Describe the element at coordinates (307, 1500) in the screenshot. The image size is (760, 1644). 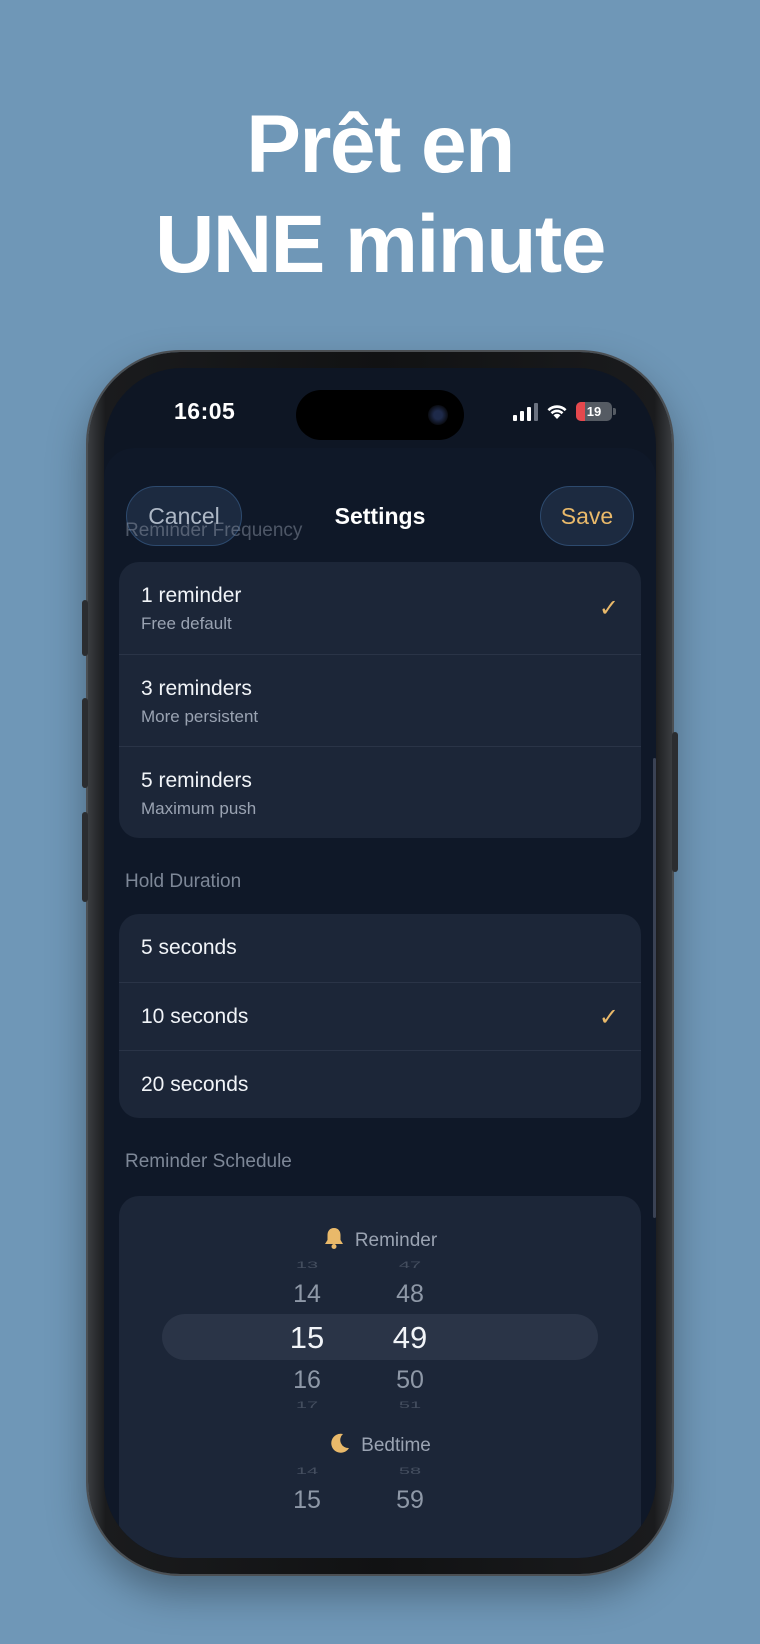
I see `hour-value: 15` at that location.